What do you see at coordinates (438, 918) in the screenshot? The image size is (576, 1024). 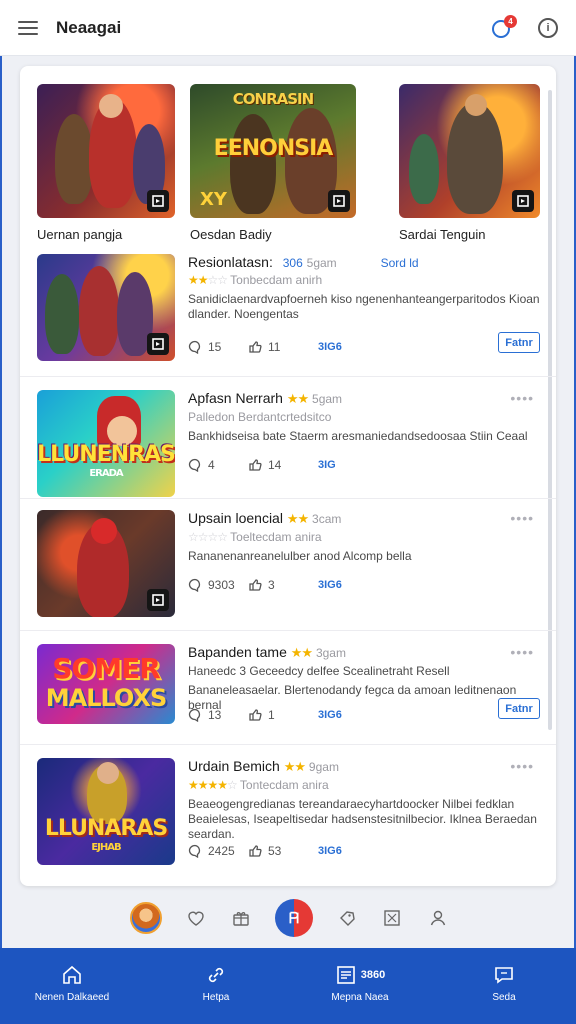 I see `user-icon` at bounding box center [438, 918].